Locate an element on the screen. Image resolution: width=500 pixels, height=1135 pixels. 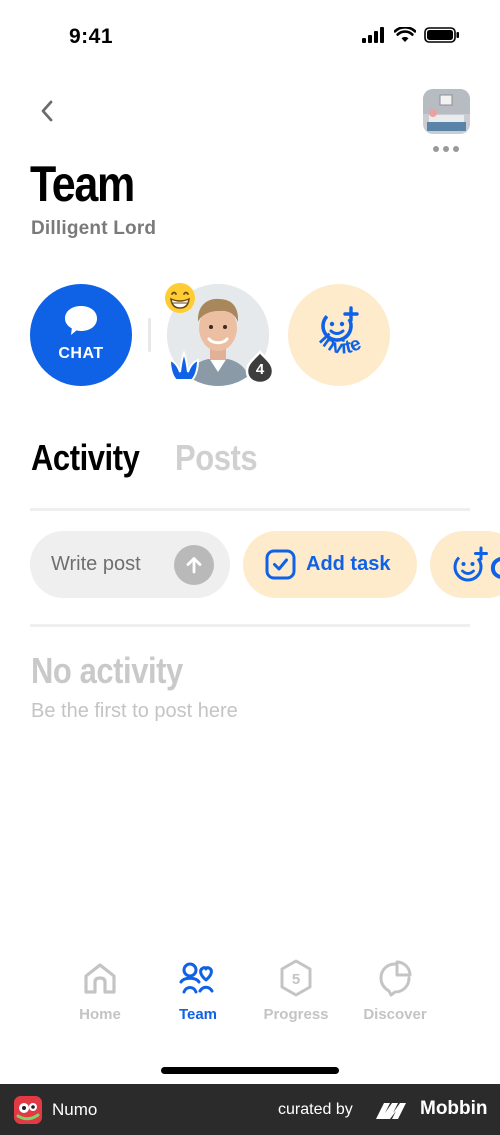
status-bar: 9:41 is located at coordinates (250, 35).